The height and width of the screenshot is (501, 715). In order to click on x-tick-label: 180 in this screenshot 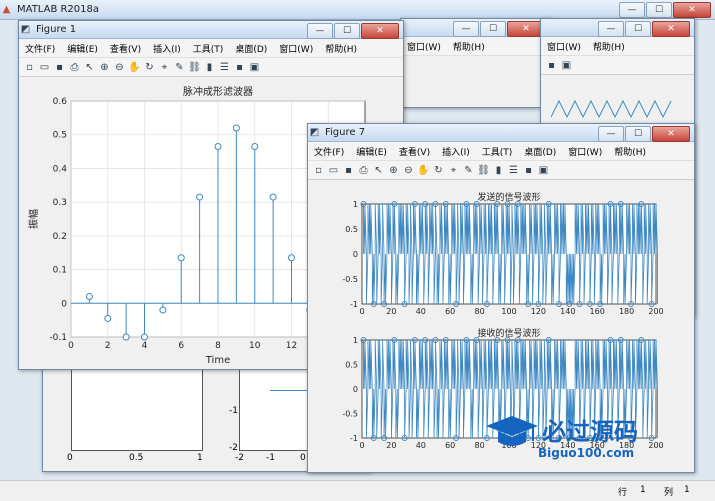, I will do `click(626, 311)`.